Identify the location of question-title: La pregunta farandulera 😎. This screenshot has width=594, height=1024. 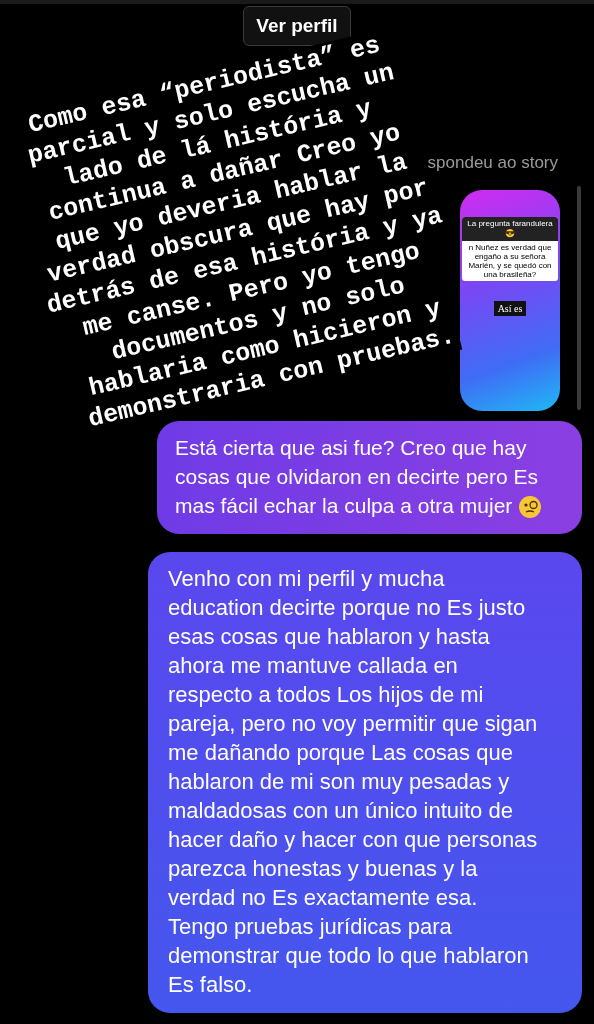
(510, 228).